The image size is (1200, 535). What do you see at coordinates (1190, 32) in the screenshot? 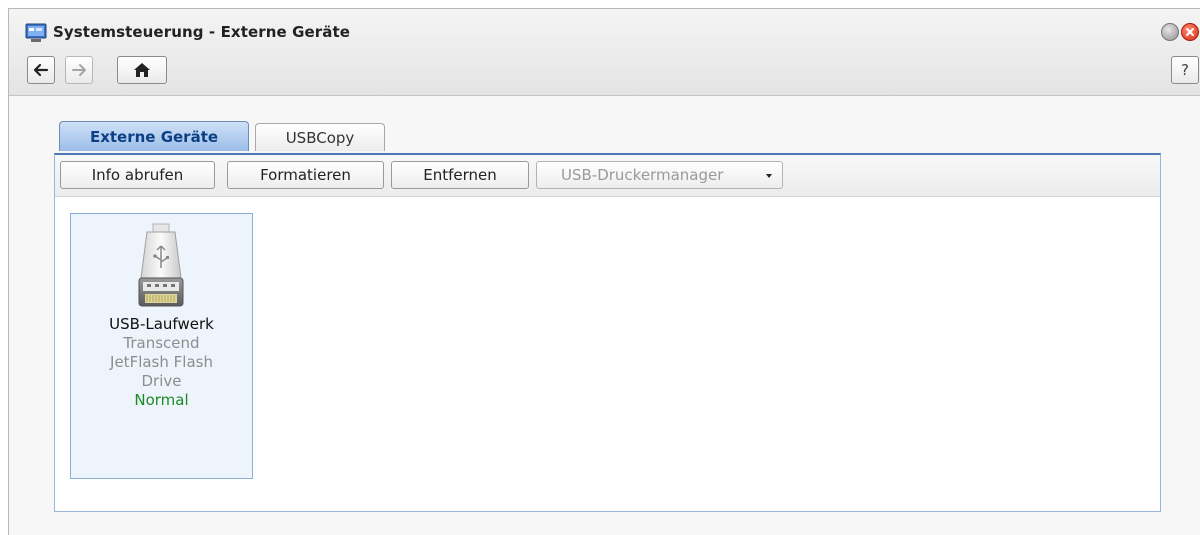
I see `close-icon` at bounding box center [1190, 32].